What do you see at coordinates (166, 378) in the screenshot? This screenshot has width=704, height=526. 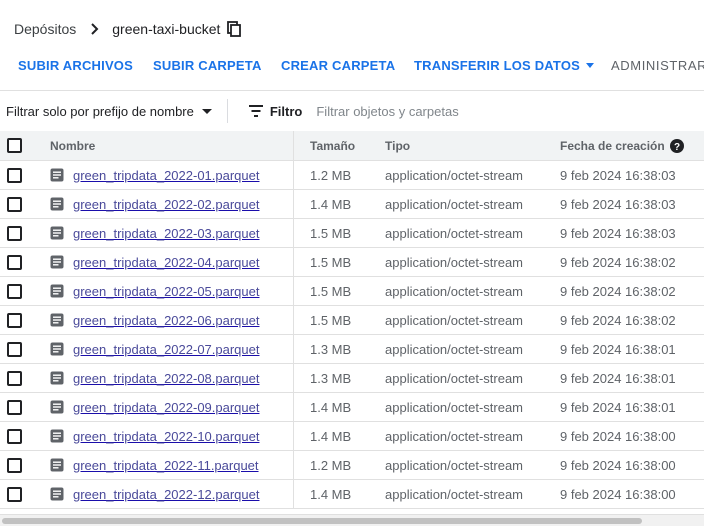 I see `file-name-link: green_tripdata_2022-08.parquet` at bounding box center [166, 378].